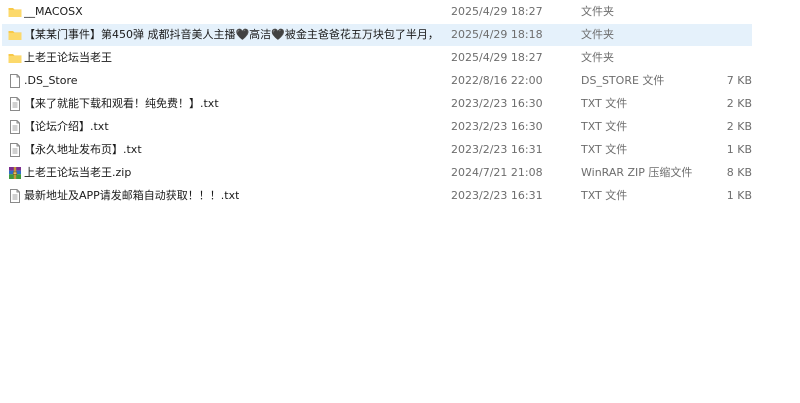 The image size is (800, 403). What do you see at coordinates (15, 81) in the screenshot?
I see `file-icon` at bounding box center [15, 81].